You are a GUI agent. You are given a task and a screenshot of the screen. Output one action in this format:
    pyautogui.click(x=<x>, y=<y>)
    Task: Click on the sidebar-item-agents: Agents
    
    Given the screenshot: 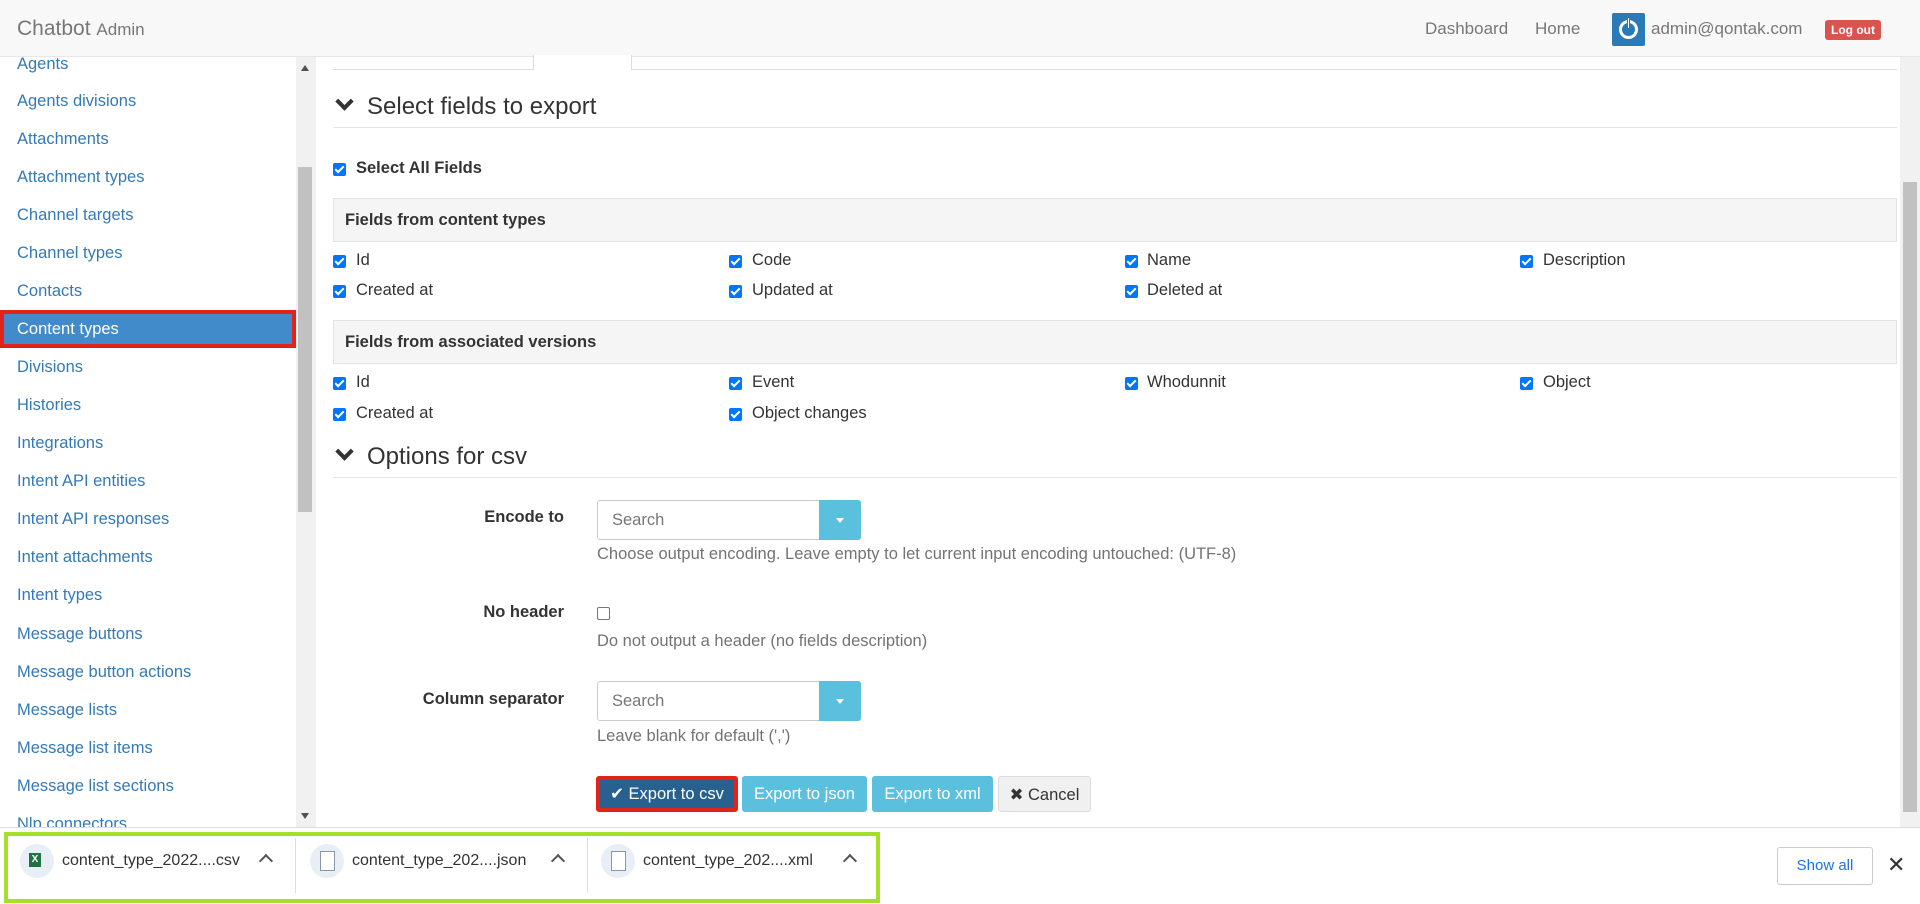 What is the action you would take?
    pyautogui.click(x=148, y=70)
    